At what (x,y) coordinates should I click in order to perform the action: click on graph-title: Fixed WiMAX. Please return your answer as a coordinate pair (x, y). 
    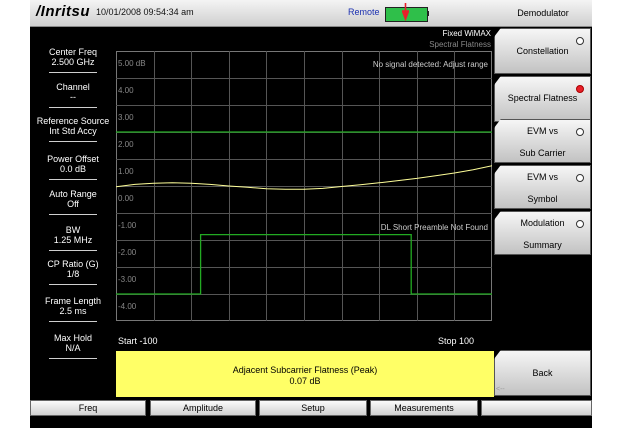
    Looking at the image, I should click on (466, 33).